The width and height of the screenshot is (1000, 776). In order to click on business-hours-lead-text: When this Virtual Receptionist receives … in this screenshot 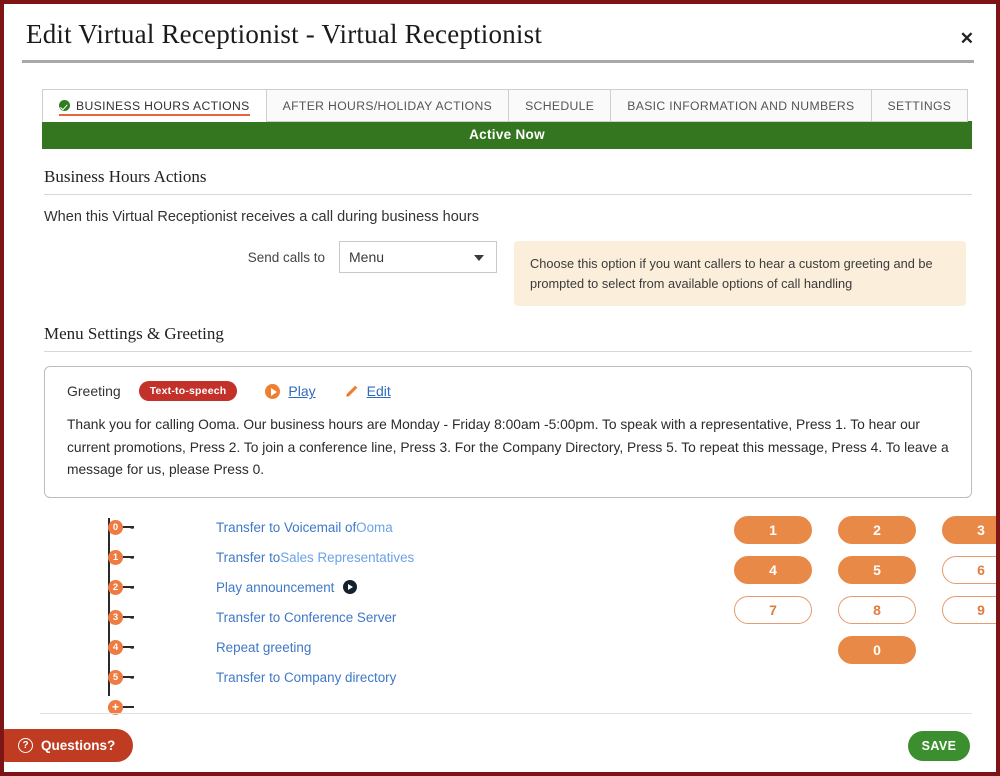, I will do `click(261, 216)`.